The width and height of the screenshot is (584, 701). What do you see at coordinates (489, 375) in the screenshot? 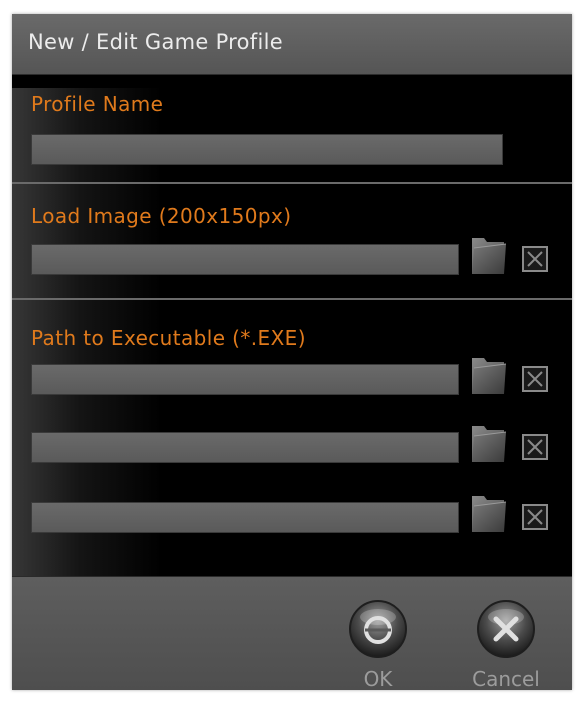
I see `browse-executable-1-folder-icon` at bounding box center [489, 375].